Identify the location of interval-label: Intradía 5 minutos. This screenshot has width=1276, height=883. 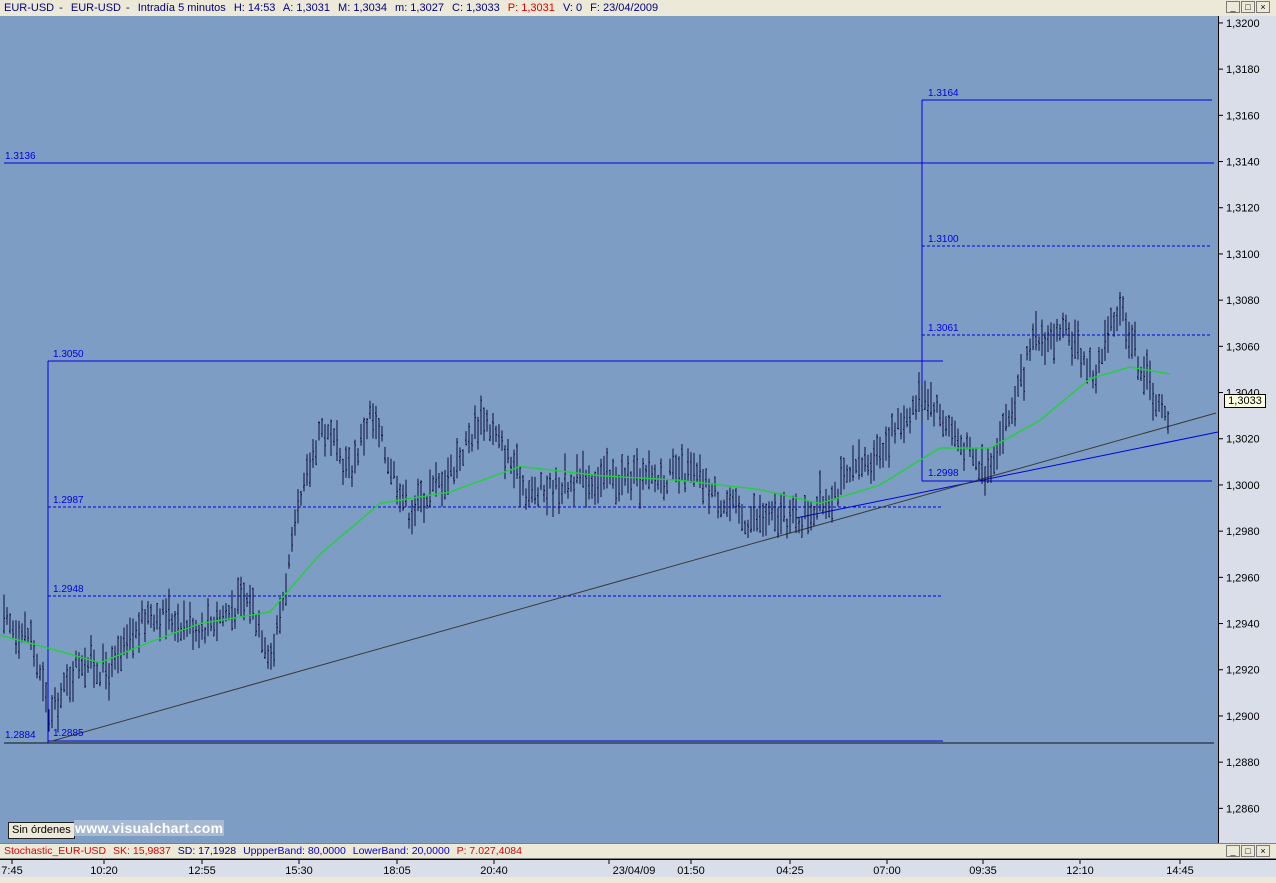
(181, 8).